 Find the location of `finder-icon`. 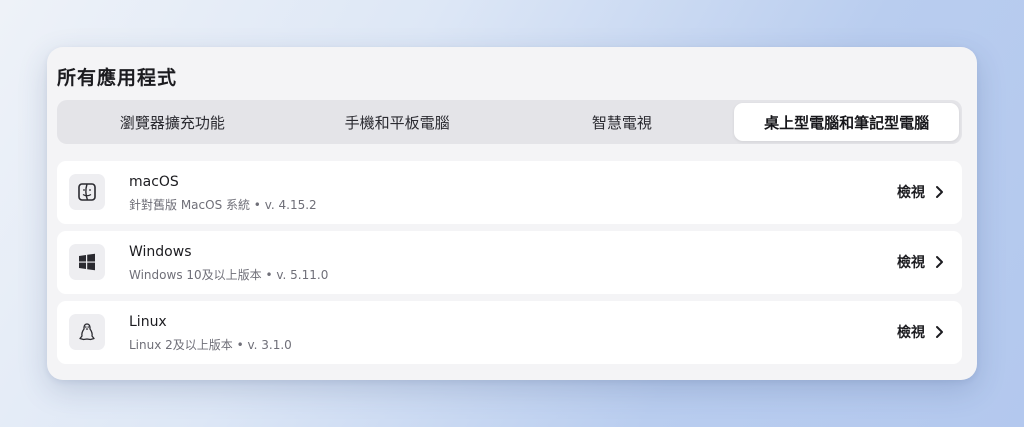

finder-icon is located at coordinates (87, 192).